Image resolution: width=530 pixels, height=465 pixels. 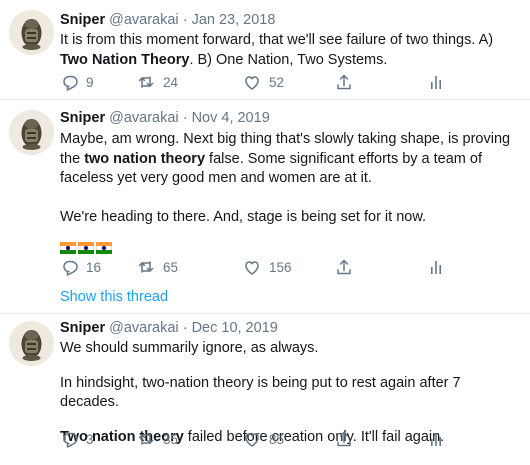 I want to click on reply-count: 9, so click(x=90, y=82).